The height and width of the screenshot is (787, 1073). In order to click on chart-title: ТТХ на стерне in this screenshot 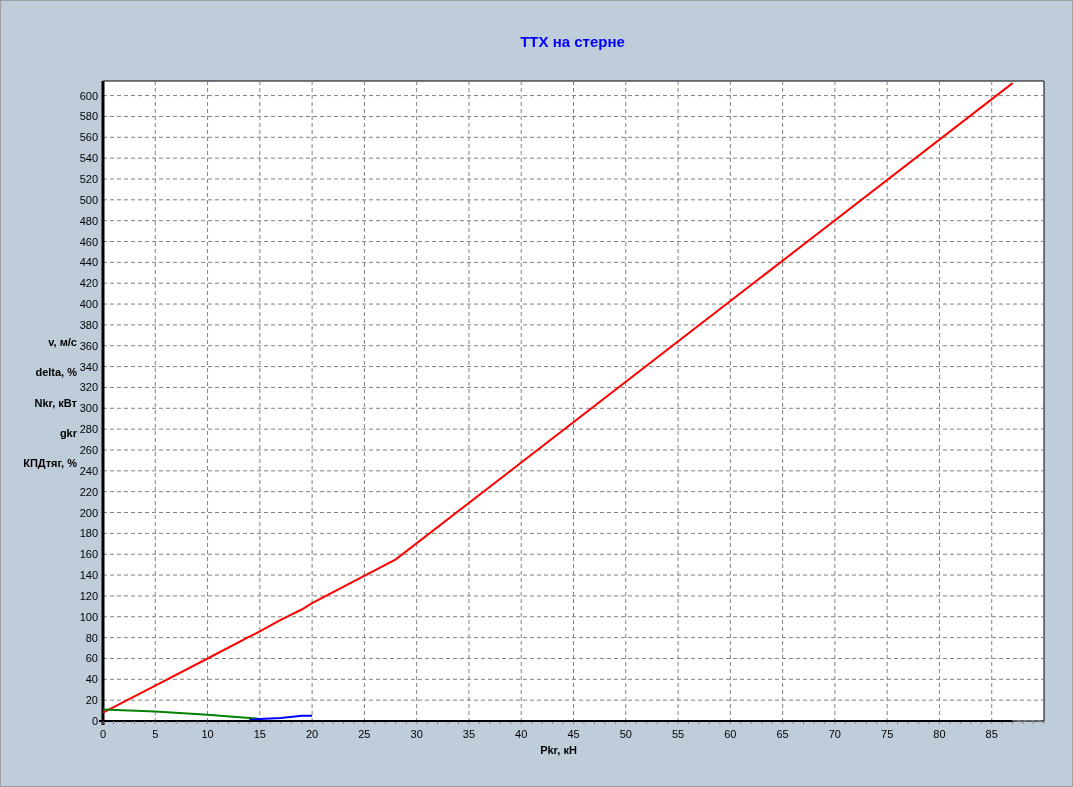, I will do `click(572, 41)`.